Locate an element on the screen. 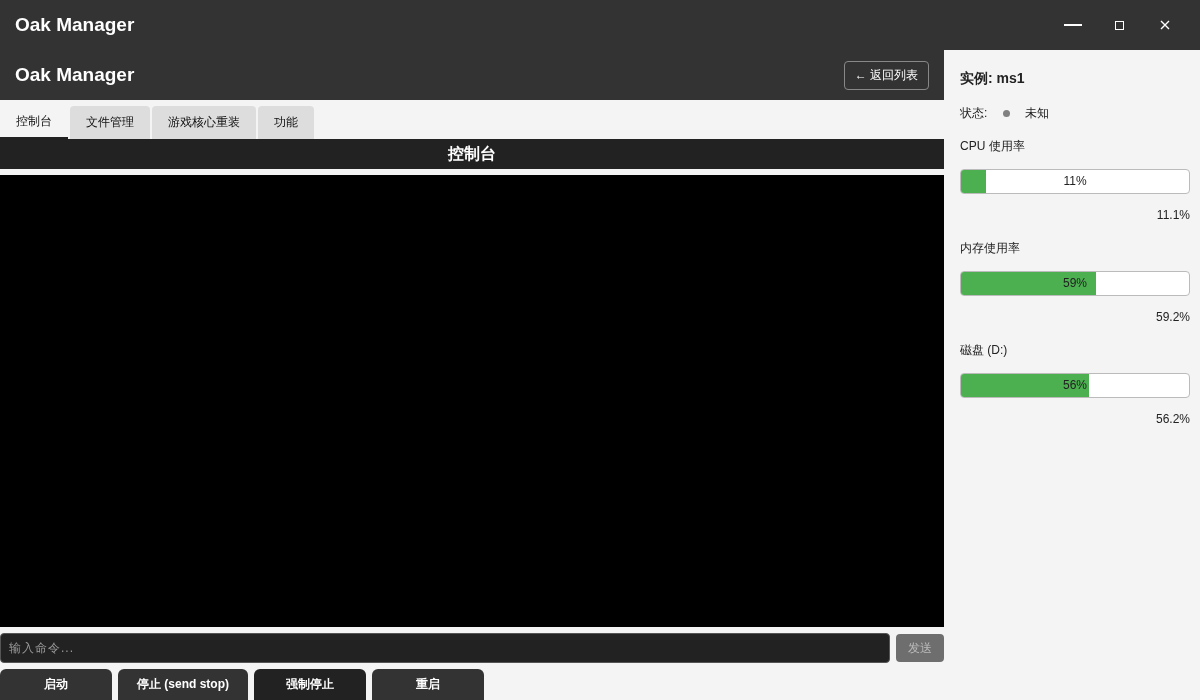 Image resolution: width=1200 pixels, height=700 pixels. tab: 文件管理 is located at coordinates (110, 122).